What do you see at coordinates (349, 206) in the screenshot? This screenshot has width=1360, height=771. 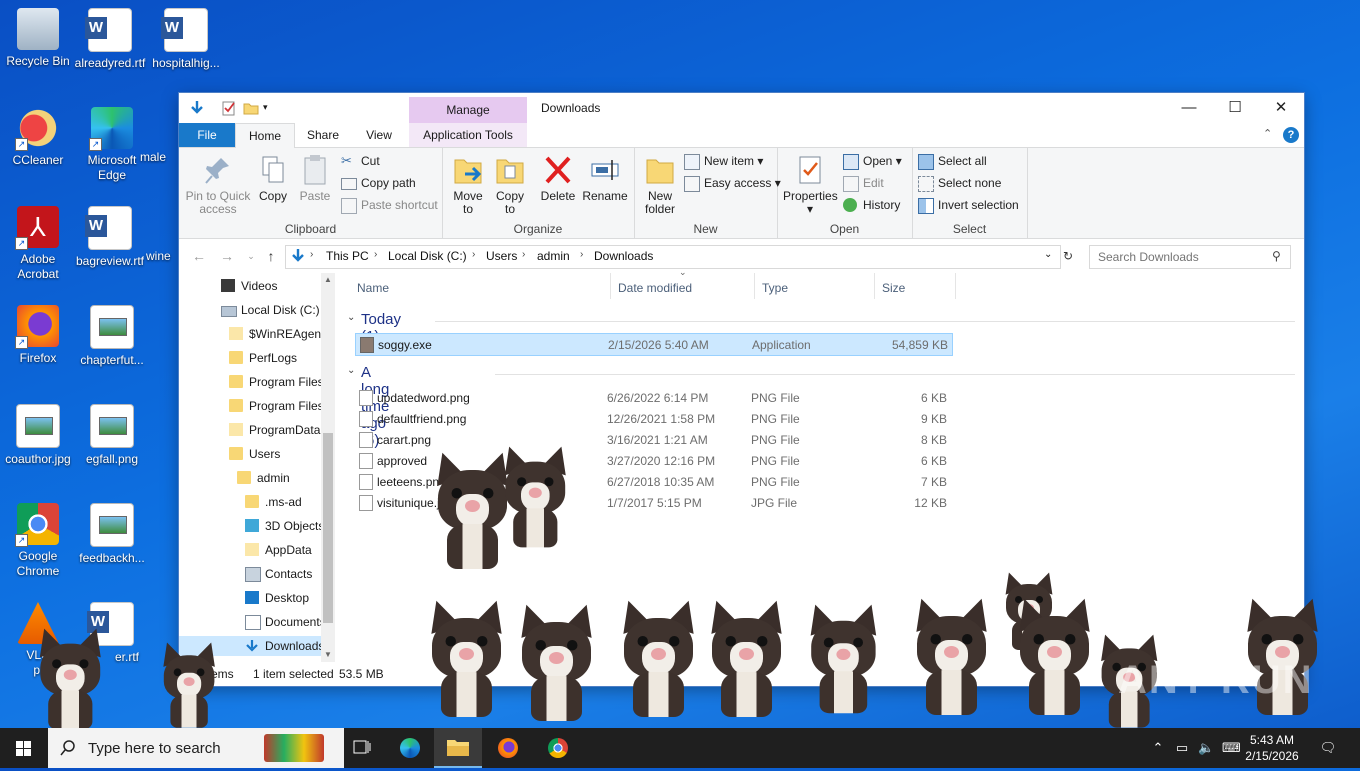 I see `paste-shortcut-icon` at bounding box center [349, 206].